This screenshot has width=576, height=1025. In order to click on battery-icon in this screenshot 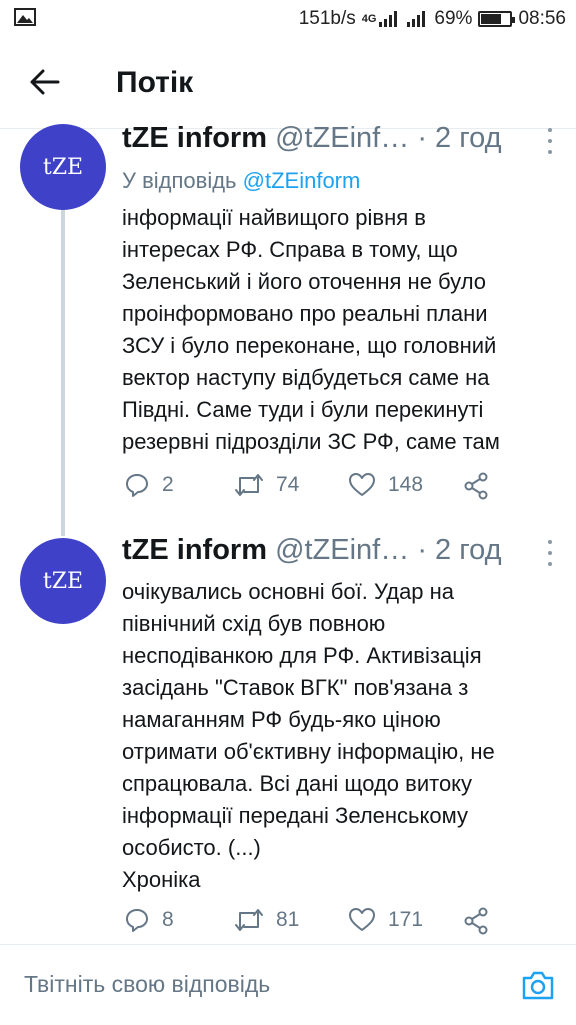, I will do `click(497, 19)`.